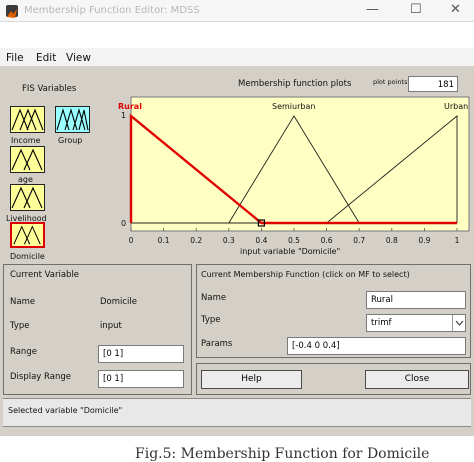  What do you see at coordinates (141, 354) in the screenshot?
I see `variable-range-input: [0 1]` at bounding box center [141, 354].